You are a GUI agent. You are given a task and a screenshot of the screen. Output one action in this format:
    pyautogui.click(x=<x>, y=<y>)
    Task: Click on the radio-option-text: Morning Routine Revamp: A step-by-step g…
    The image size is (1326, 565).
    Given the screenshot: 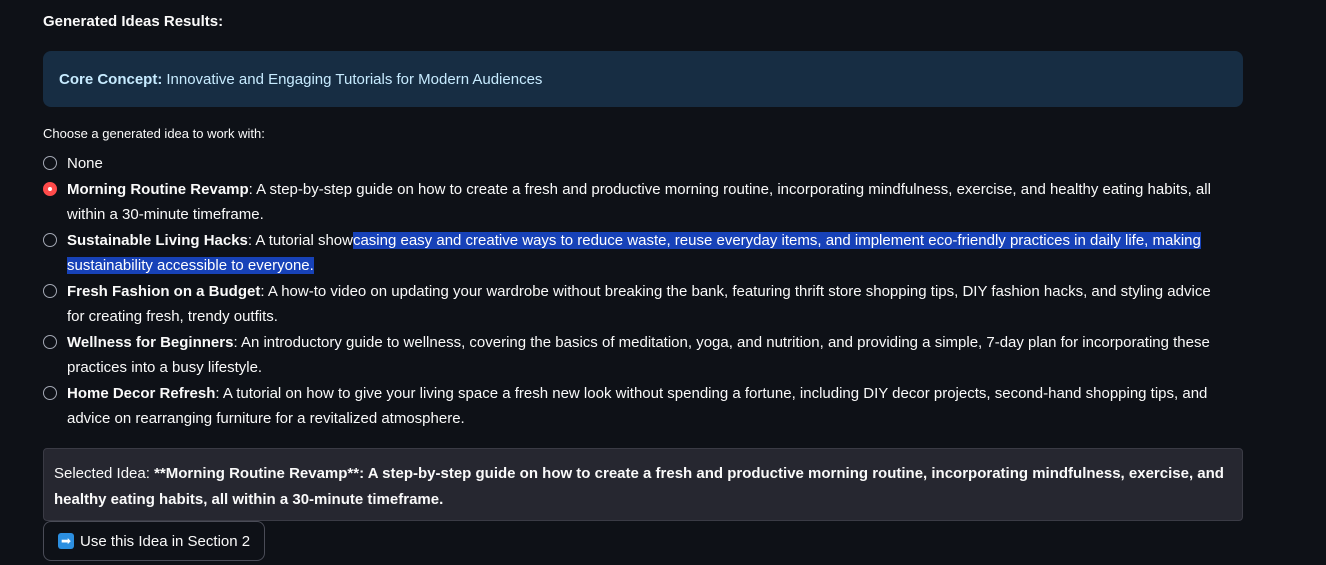 What is the action you would take?
    pyautogui.click(x=649, y=202)
    